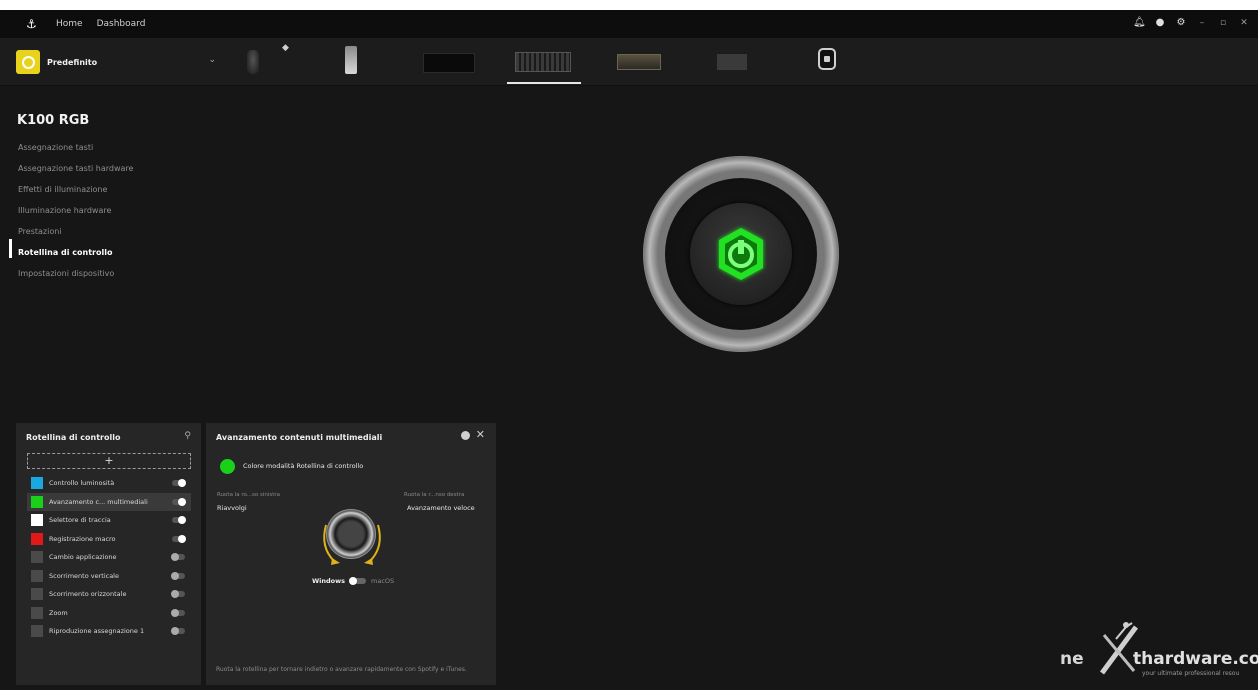  I want to click on list-item-label: Zoom, so click(58, 612).